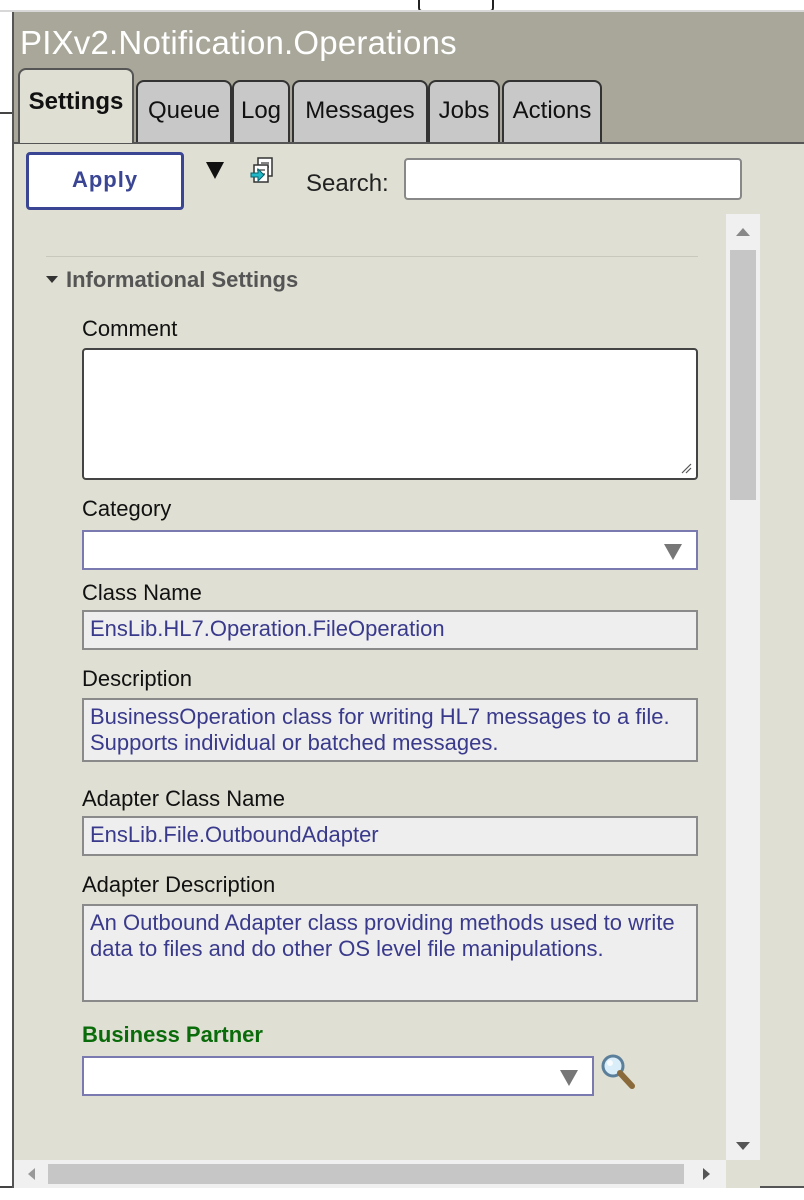 The width and height of the screenshot is (804, 1200). I want to click on adapter-description-label: Adapter Description, so click(179, 884).